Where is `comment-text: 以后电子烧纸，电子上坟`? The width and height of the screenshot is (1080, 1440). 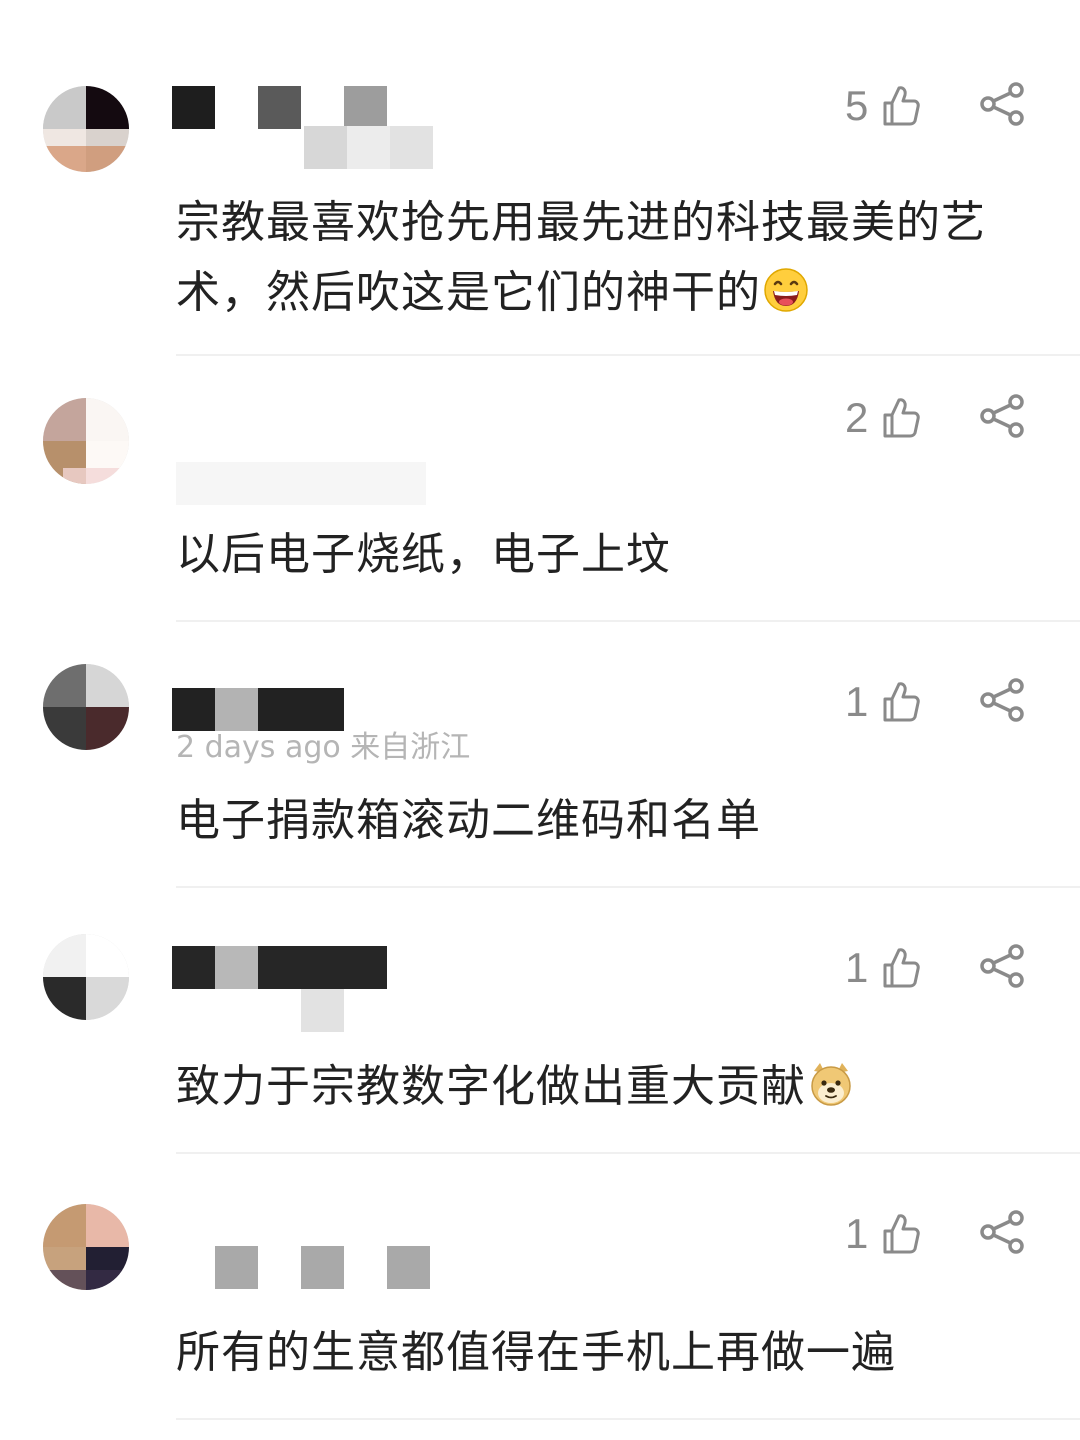
comment-text: 以后电子烧纸，电子上坟 is located at coordinates (423, 554).